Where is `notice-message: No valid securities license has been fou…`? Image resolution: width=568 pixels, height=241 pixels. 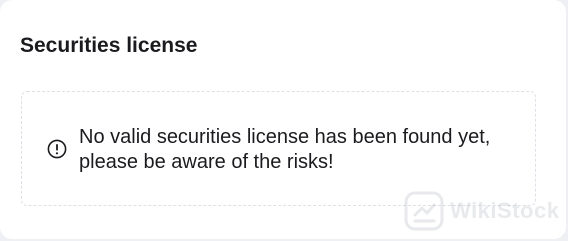
notice-message: No valid securities license has been fou… is located at coordinates (285, 149).